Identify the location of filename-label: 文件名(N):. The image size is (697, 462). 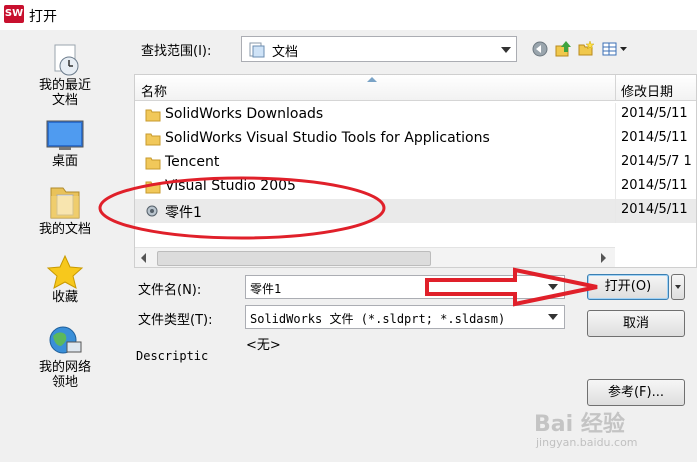
(170, 290).